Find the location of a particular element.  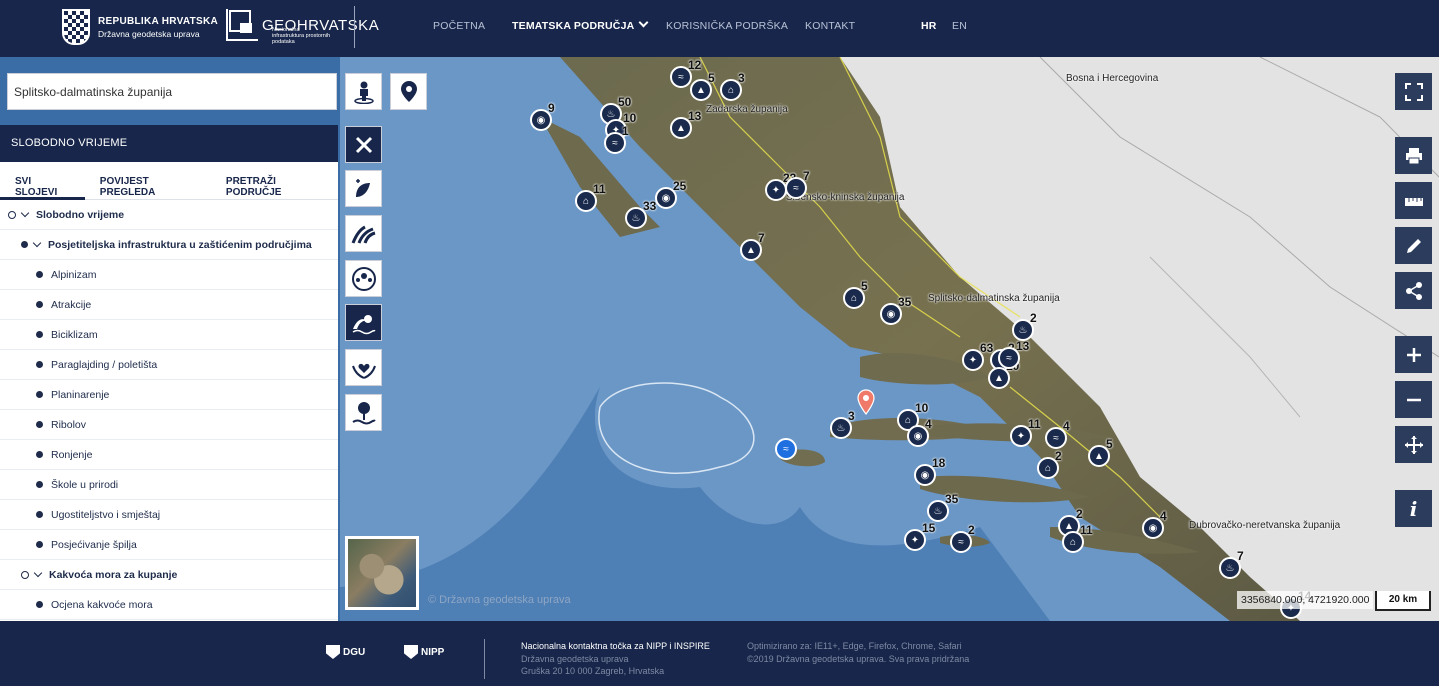

theme-environment-button is located at coordinates (363, 412).